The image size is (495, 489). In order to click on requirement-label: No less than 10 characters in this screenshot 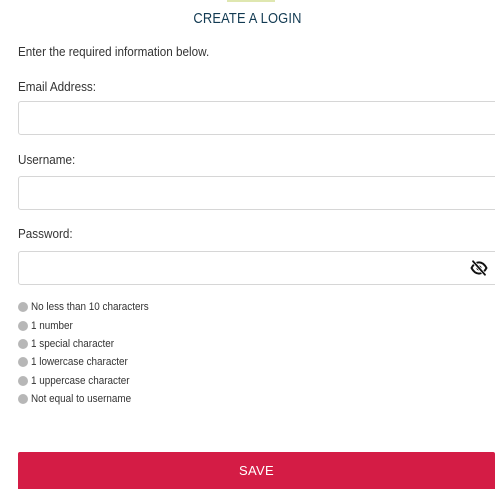, I will do `click(90, 307)`.